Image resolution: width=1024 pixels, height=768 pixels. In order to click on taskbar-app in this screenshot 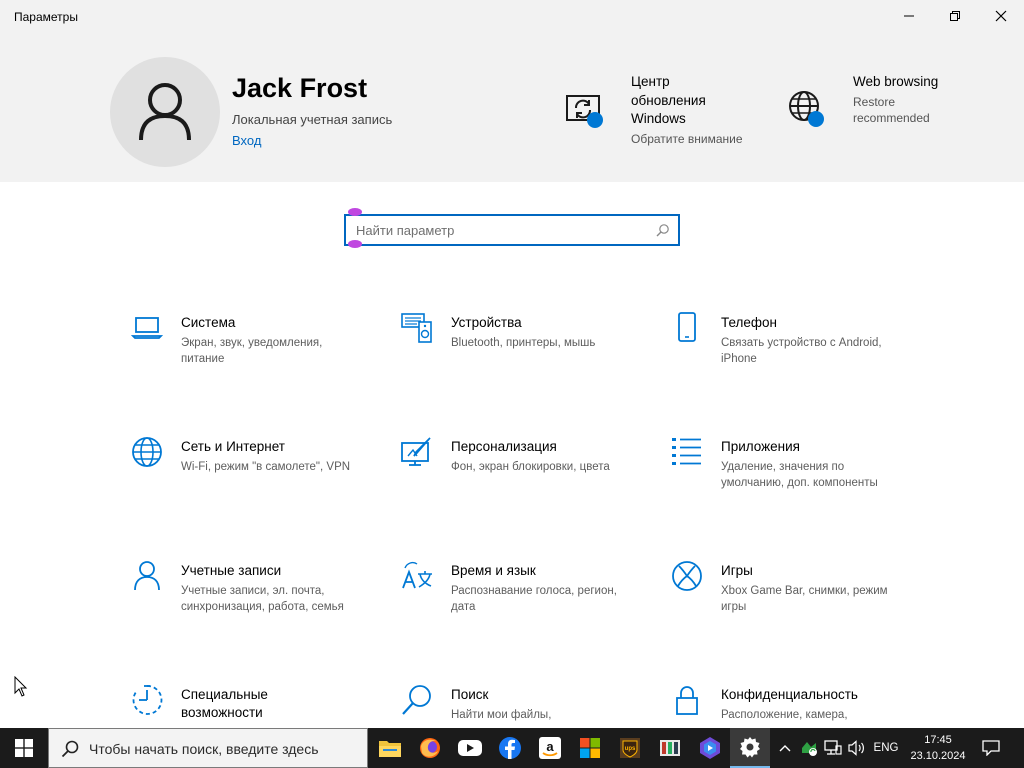, I will do `click(670, 748)`.